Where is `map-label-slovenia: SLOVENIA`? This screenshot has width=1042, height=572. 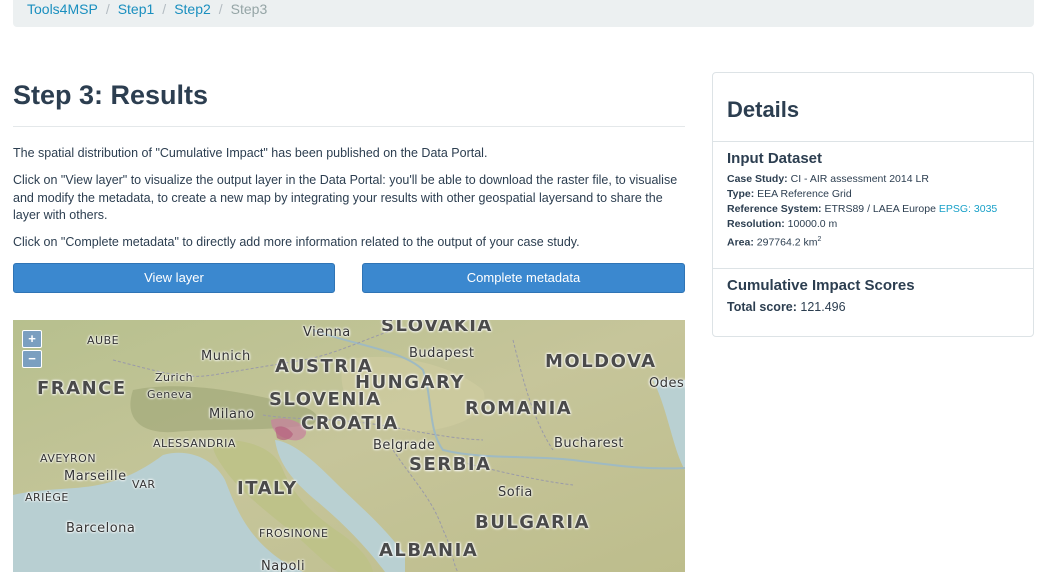
map-label-slovenia: SLOVENIA is located at coordinates (325, 399).